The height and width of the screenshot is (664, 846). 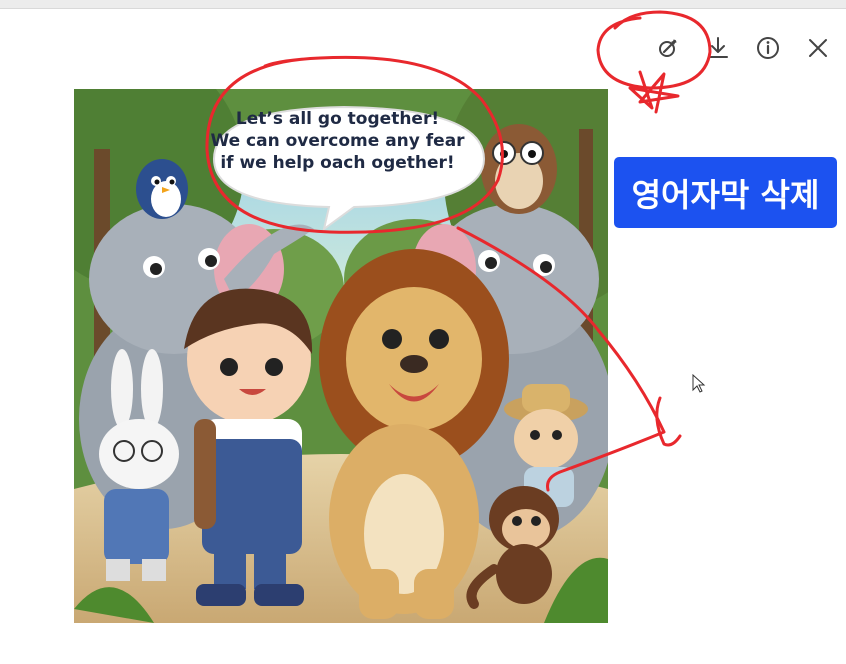 I want to click on owl, so click(x=519, y=169).